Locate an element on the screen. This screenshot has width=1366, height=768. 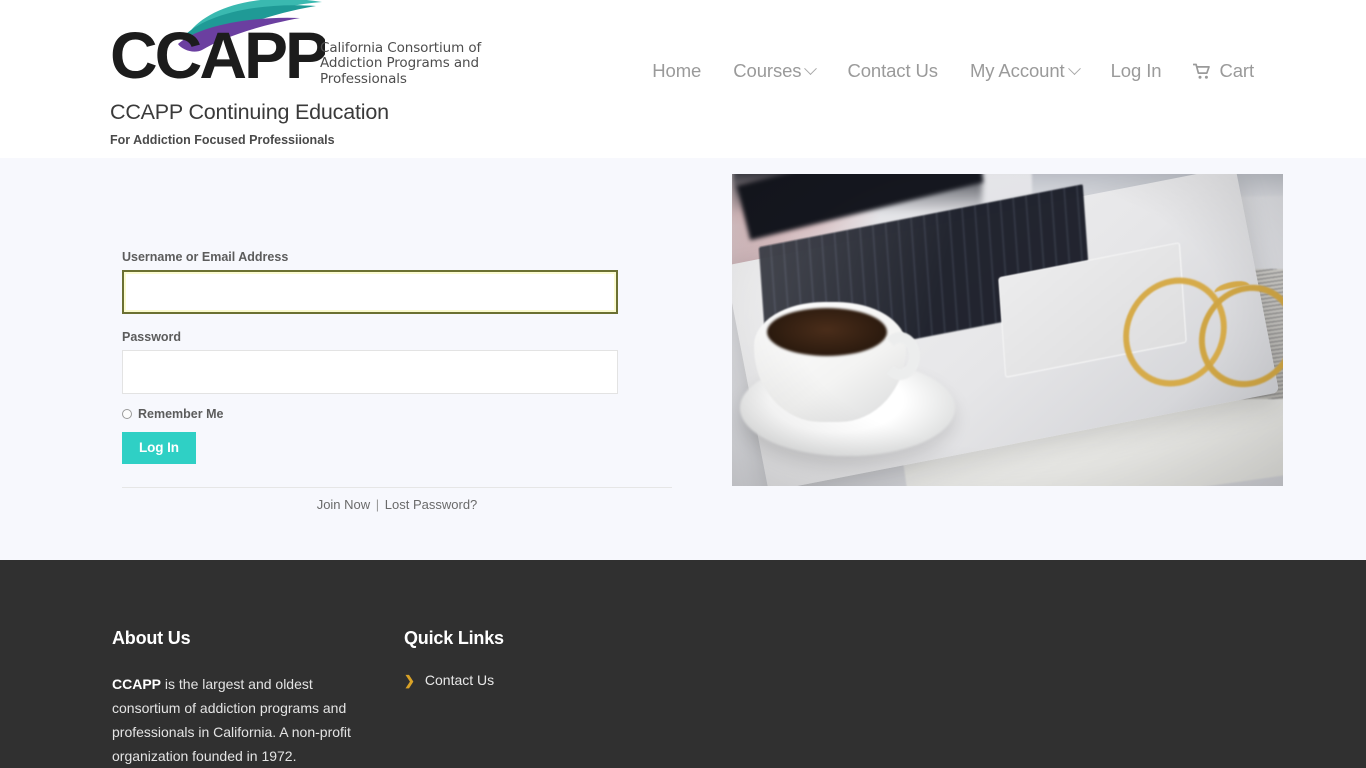
nav-item-home: Home is located at coordinates (676, 71).